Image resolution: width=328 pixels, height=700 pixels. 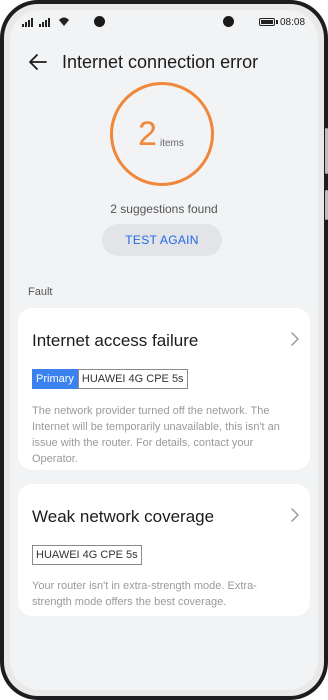 What do you see at coordinates (277, 22) in the screenshot?
I see `battery-tip` at bounding box center [277, 22].